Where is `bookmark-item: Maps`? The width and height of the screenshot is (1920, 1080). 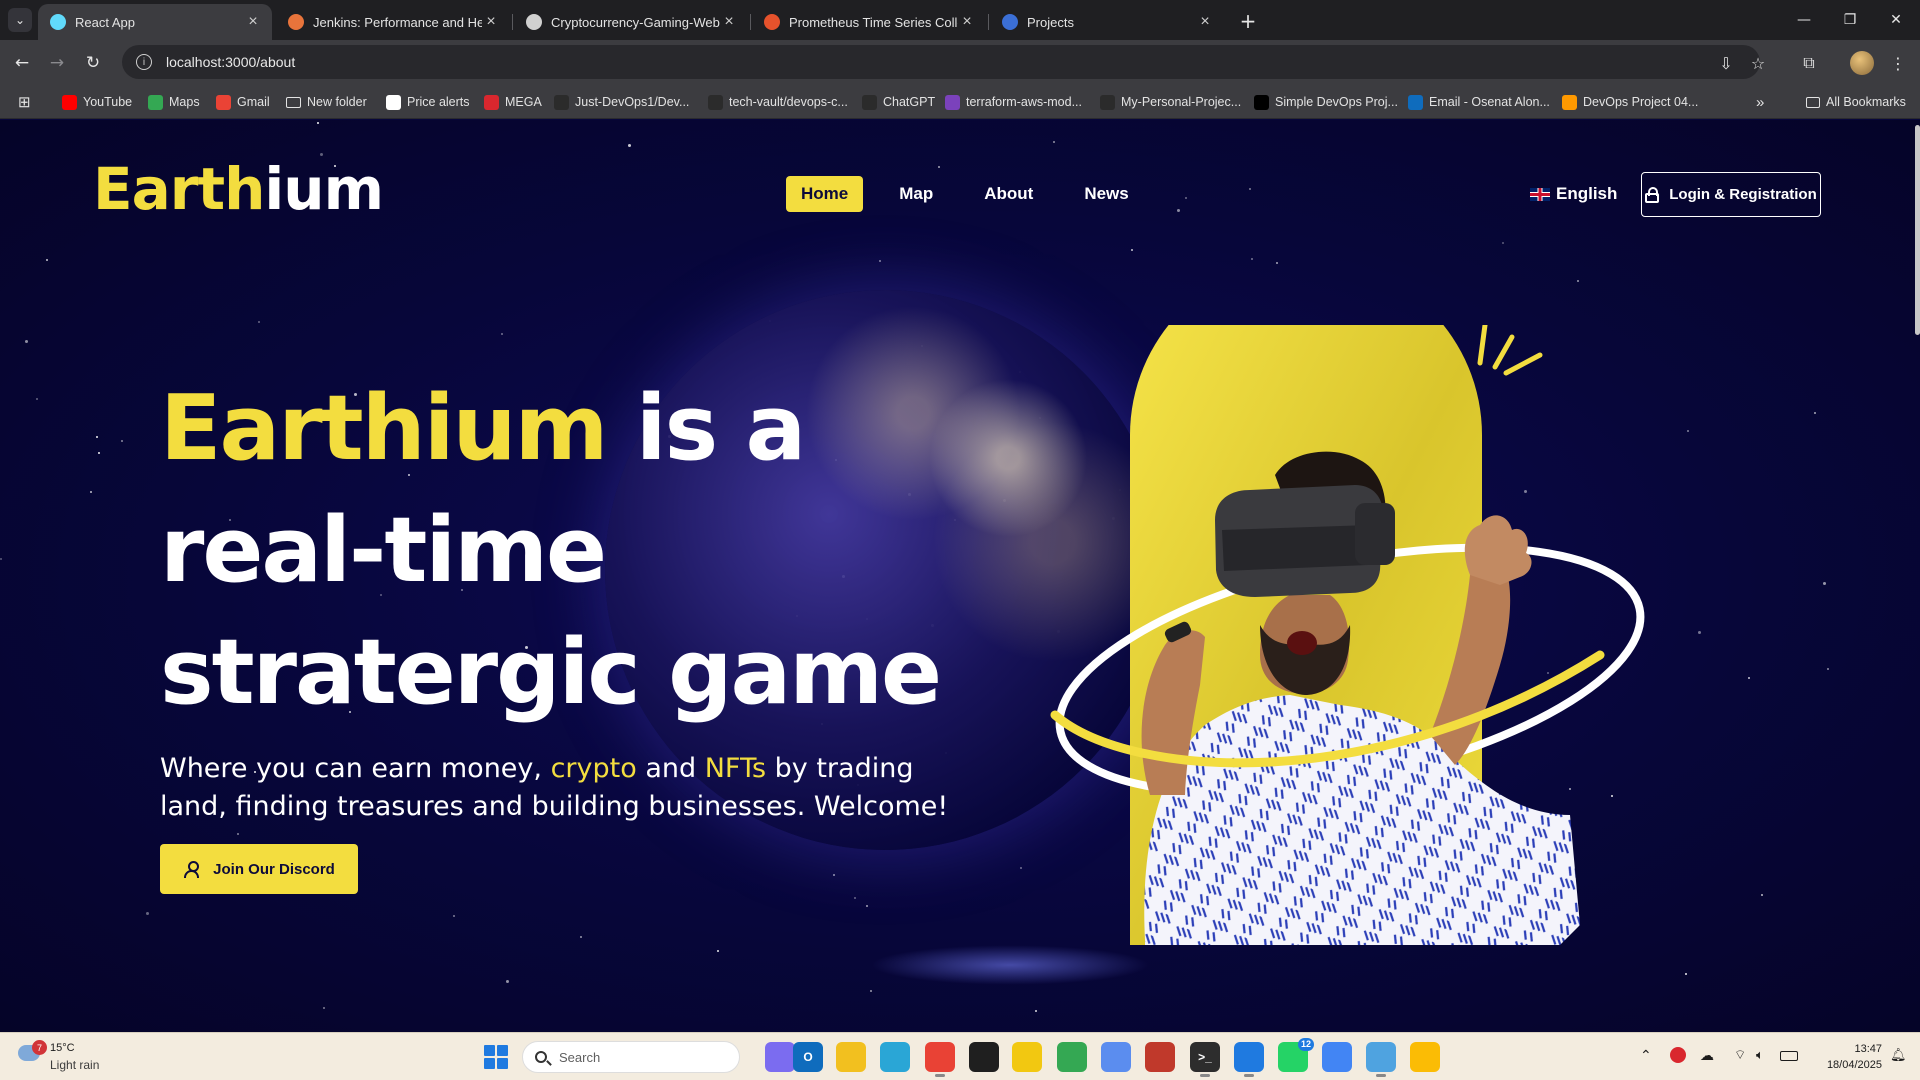
bookmark-item: Maps is located at coordinates (174, 102).